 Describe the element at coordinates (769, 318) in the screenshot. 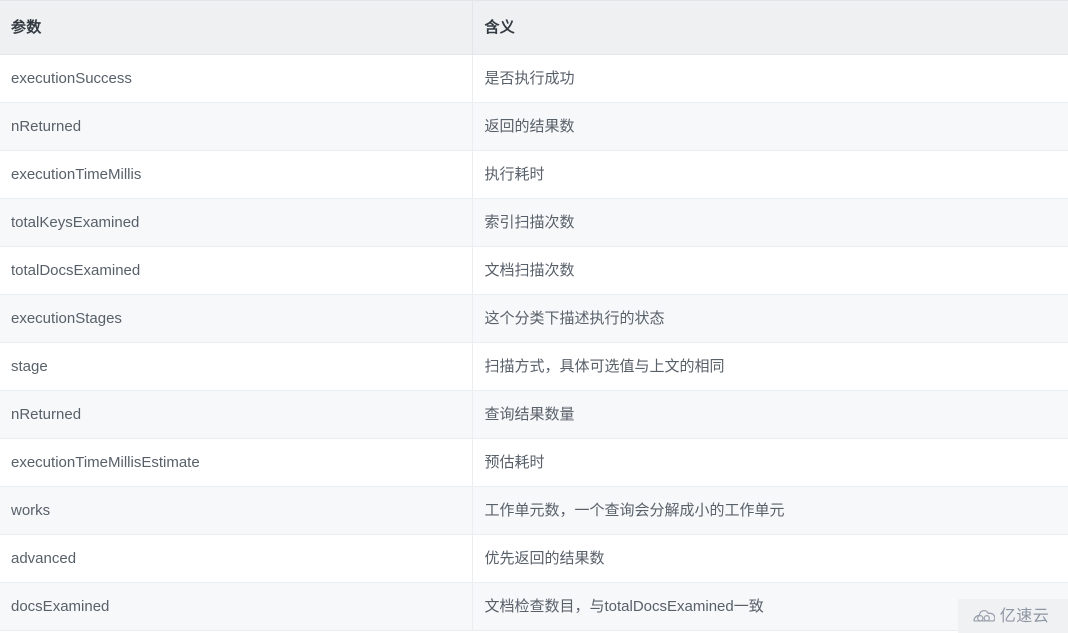

I see `cell-meaning: 这个分类下描述执行的状态` at that location.